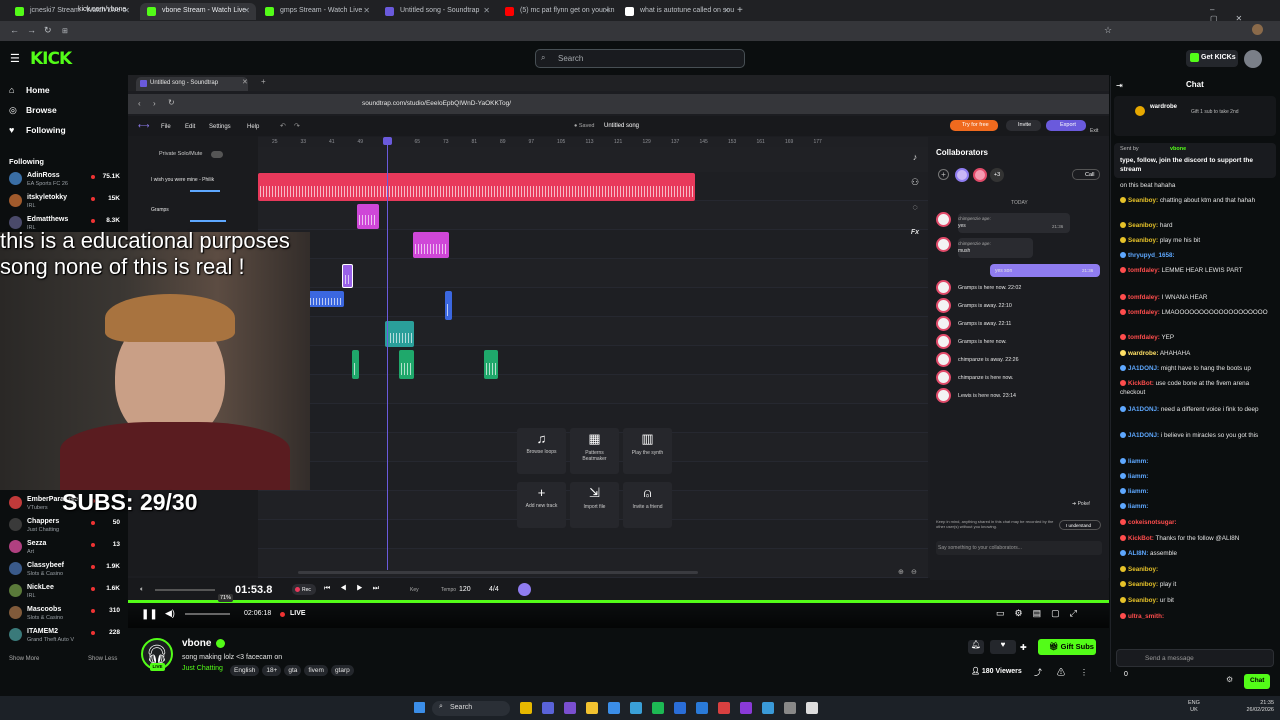 This screenshot has width=1280, height=720. I want to click on action-plus: + Add new track, so click(541, 505).